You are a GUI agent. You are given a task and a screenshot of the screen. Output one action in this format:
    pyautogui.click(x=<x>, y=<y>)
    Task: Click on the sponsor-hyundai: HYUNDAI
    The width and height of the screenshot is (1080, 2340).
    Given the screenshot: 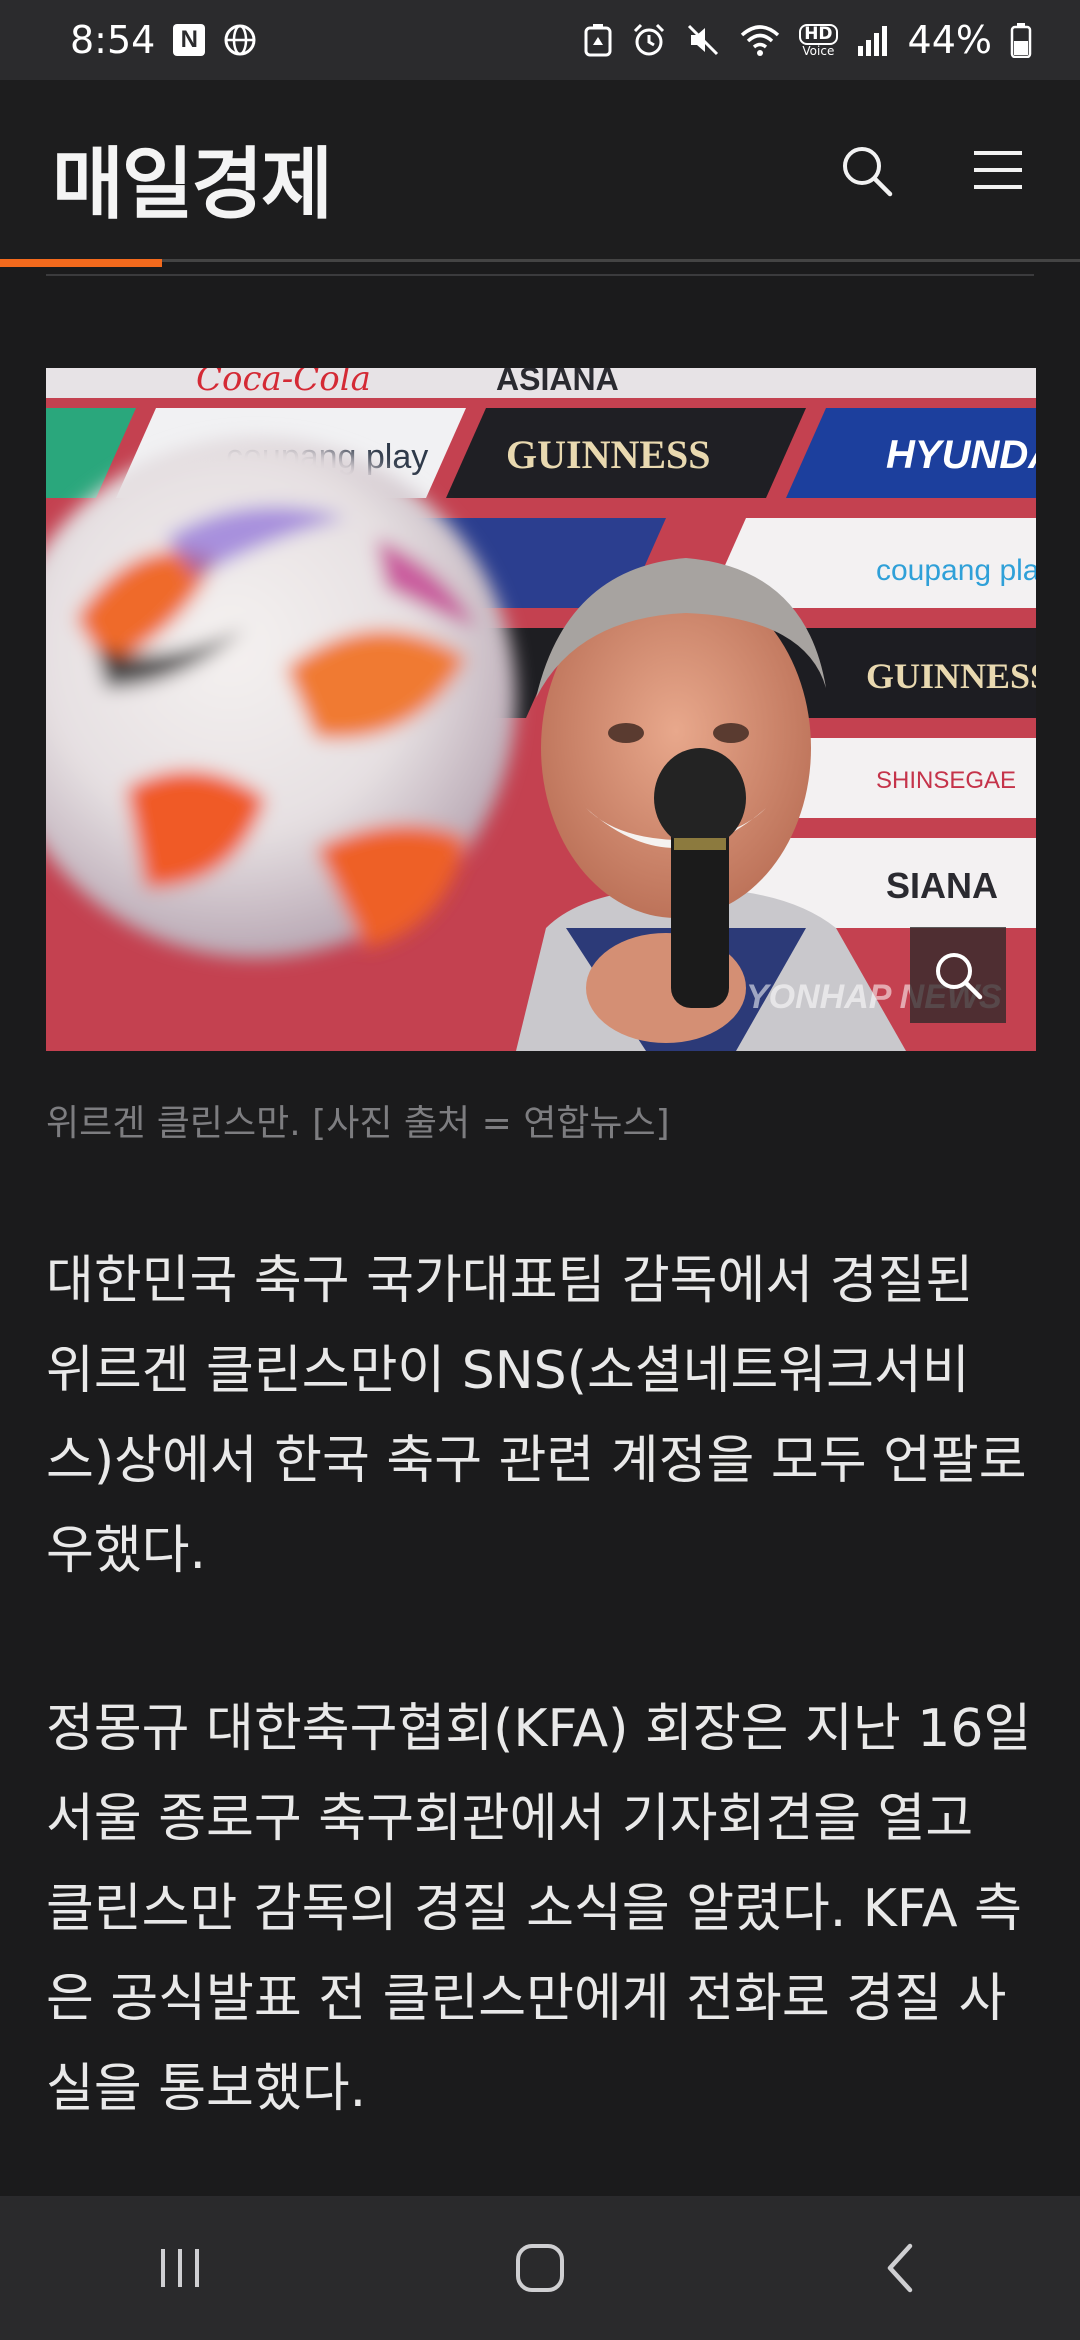 What is the action you would take?
    pyautogui.click(x=961, y=455)
    